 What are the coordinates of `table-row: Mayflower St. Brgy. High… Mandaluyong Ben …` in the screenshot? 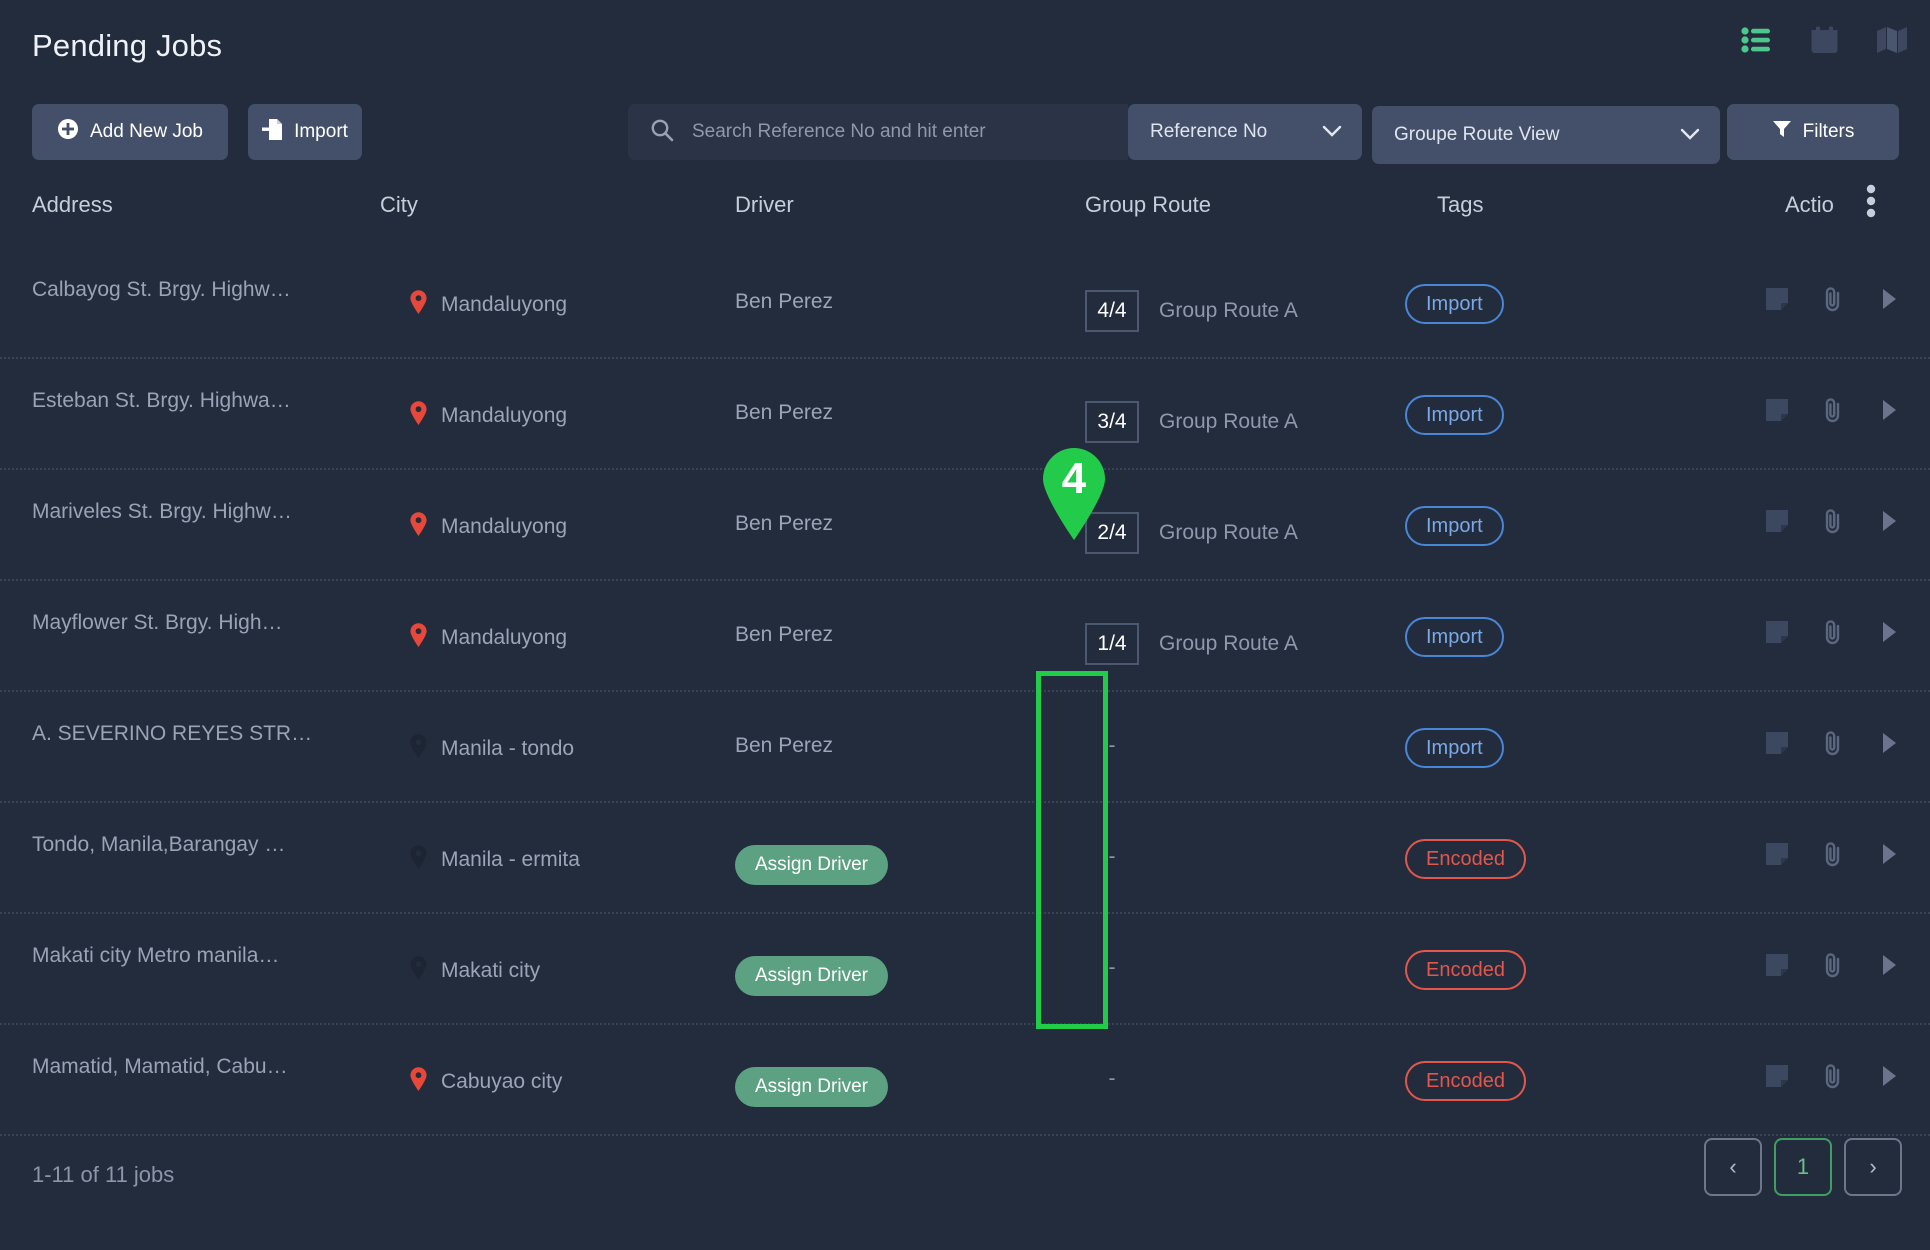 It's located at (965, 636).